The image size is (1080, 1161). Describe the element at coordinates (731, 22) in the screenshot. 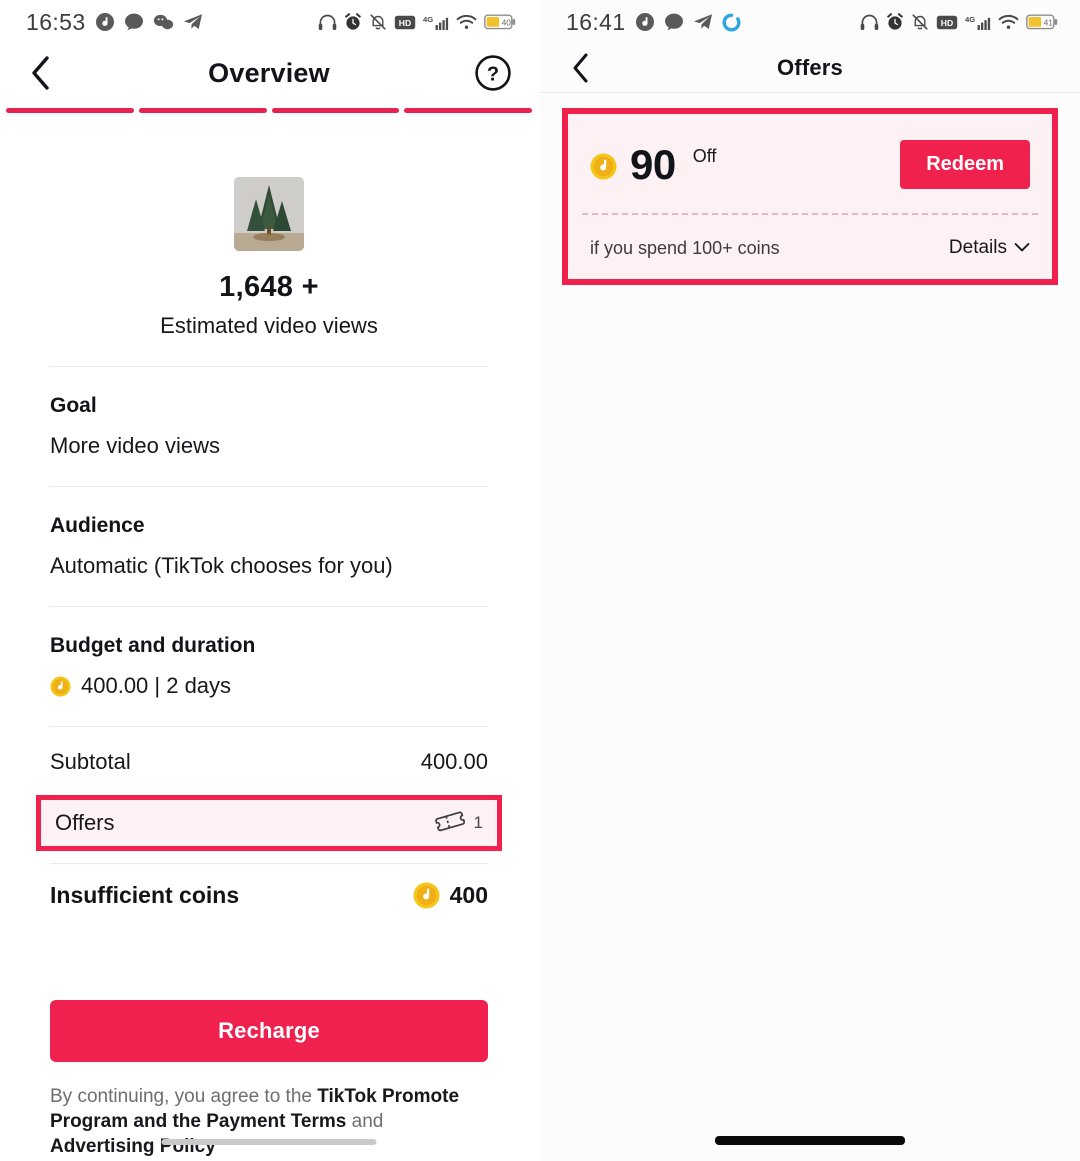

I see `loading-spinner-icon` at that location.